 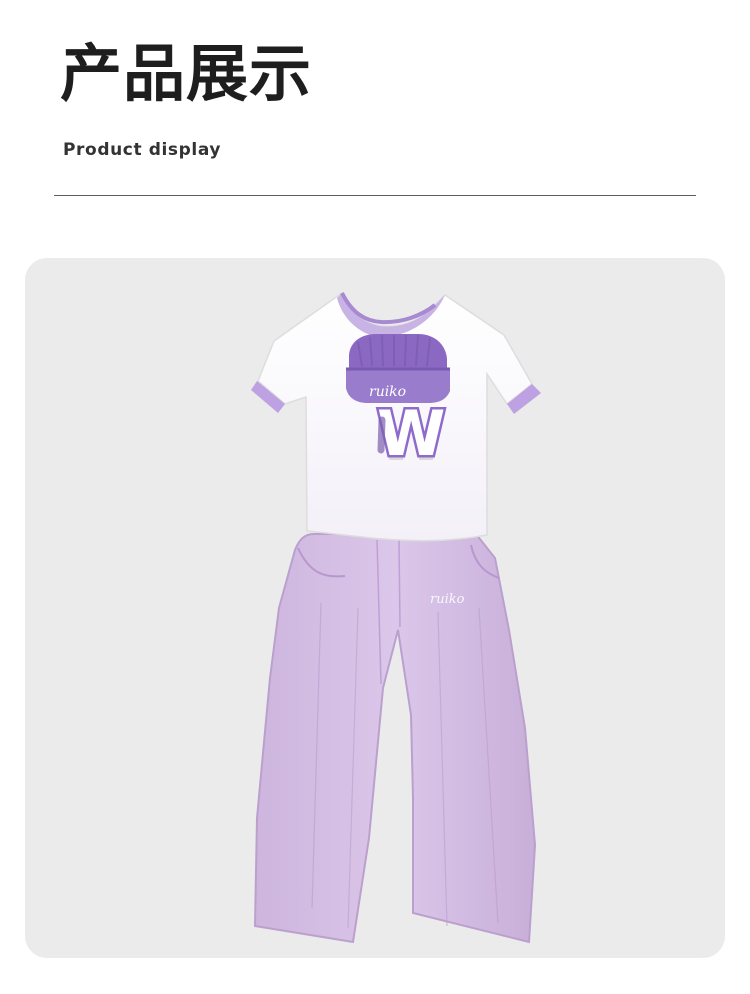 What do you see at coordinates (447, 599) in the screenshot?
I see `pants-logo-text: ruiko` at bounding box center [447, 599].